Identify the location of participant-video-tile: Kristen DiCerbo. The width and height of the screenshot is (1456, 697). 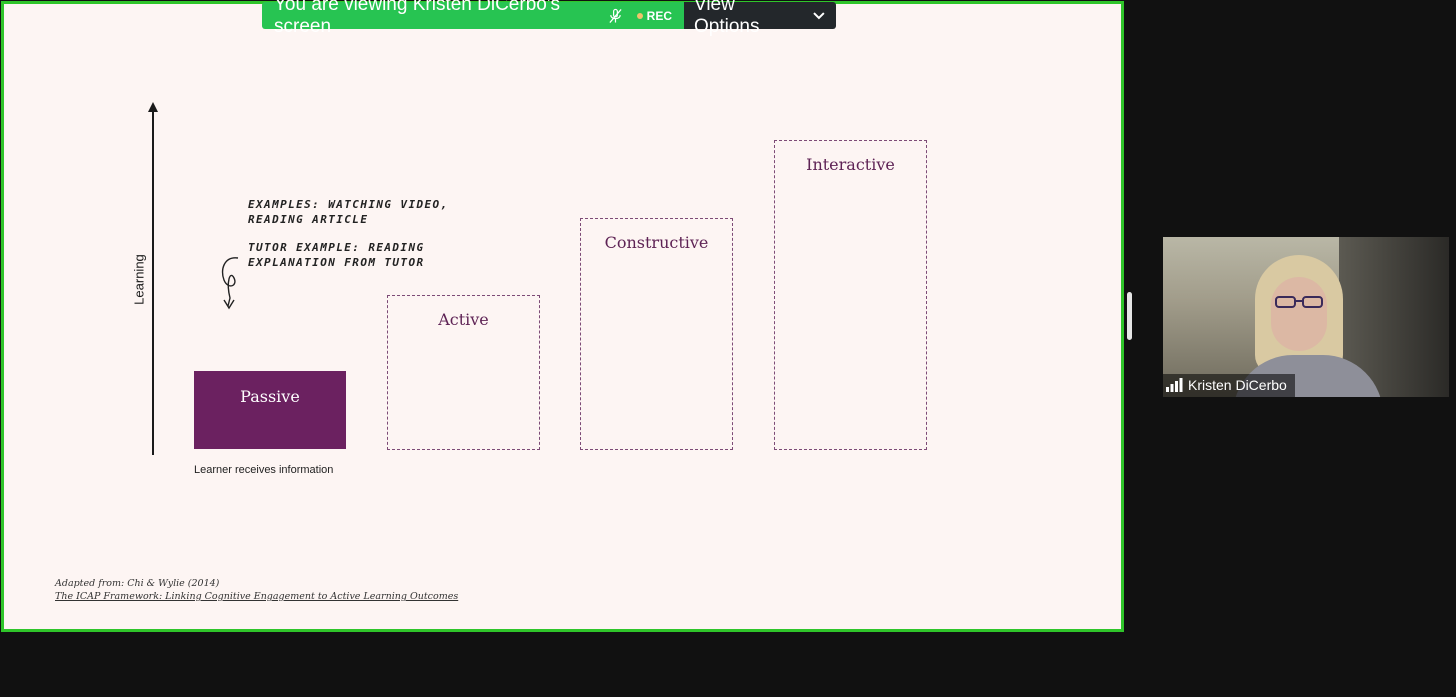
(1306, 317).